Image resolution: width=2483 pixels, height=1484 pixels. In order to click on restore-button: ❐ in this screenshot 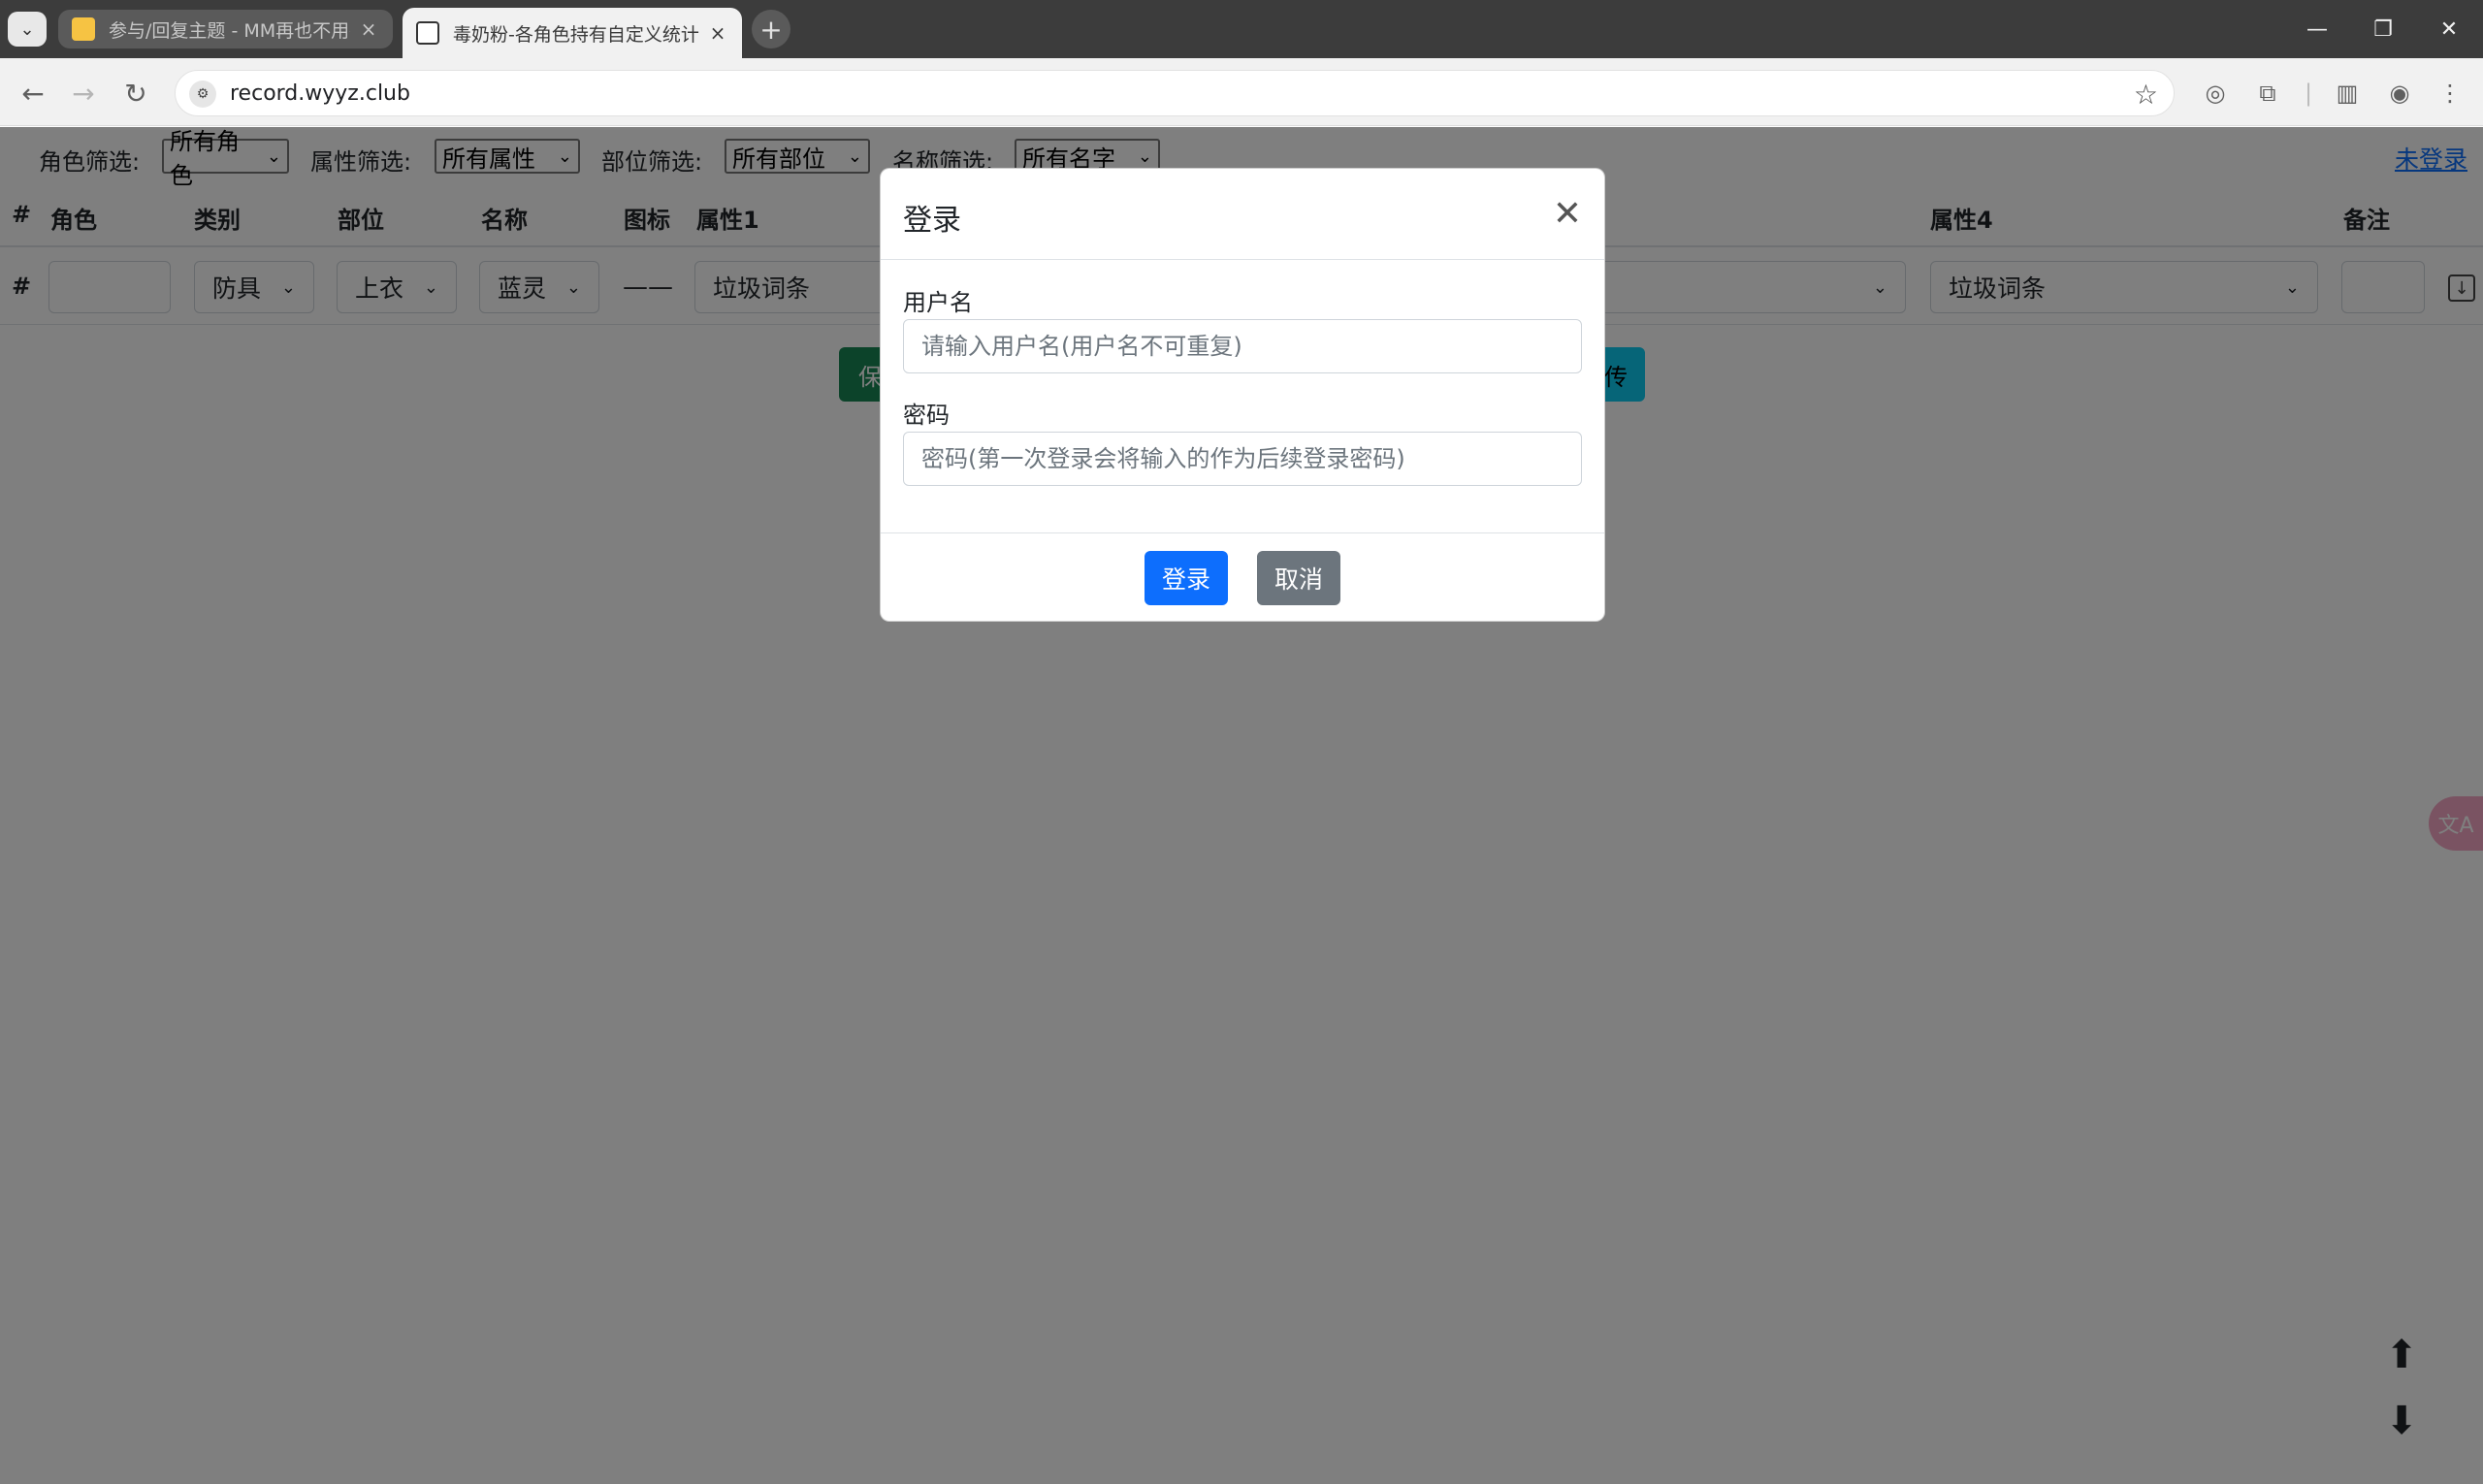, I will do `click(2383, 29)`.